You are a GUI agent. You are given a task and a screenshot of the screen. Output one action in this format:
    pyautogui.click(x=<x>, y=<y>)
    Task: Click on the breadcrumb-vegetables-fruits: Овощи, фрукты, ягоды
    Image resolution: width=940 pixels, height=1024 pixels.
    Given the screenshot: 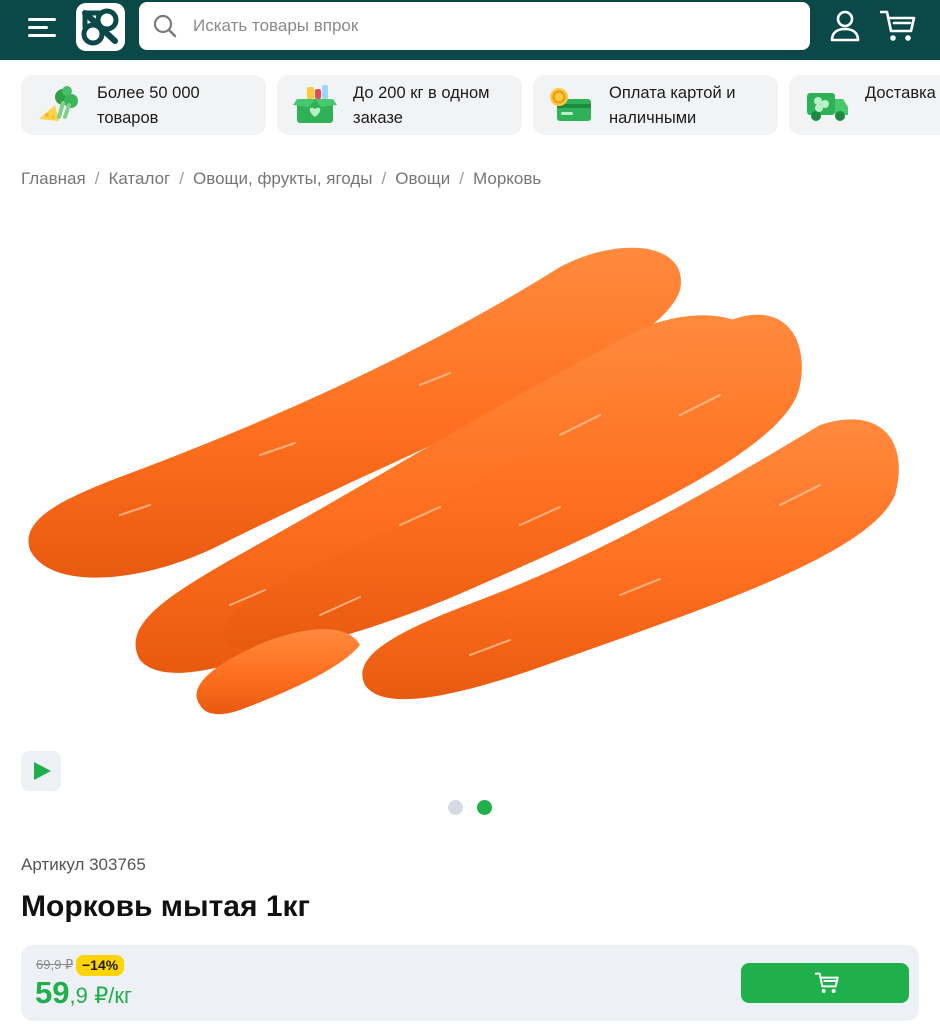 What is the action you would take?
    pyautogui.click(x=283, y=178)
    